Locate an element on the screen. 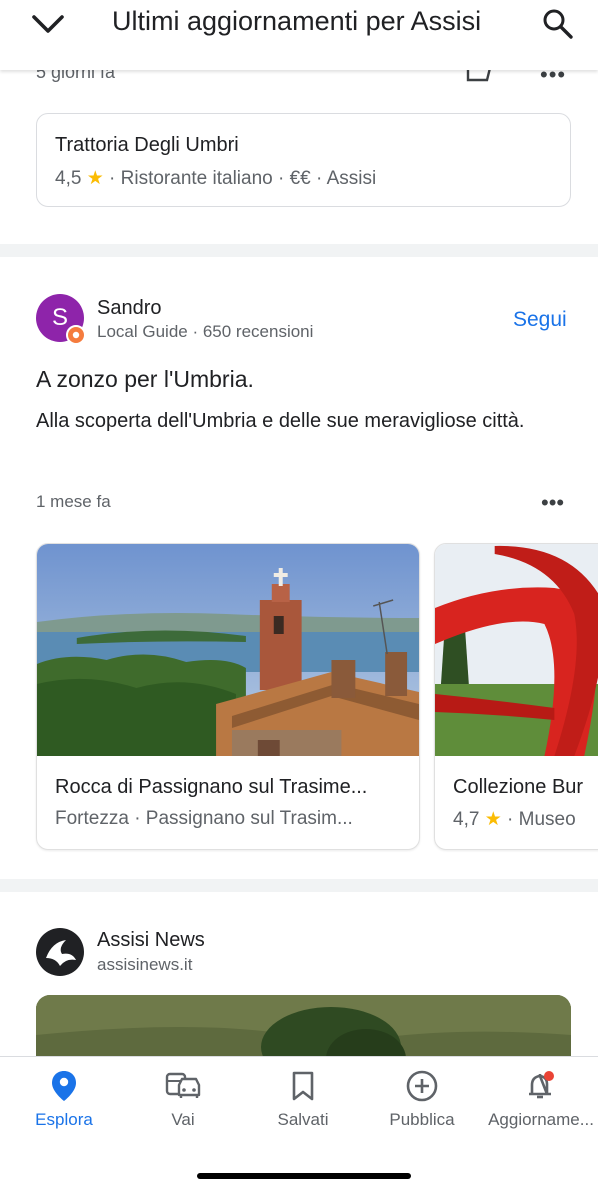  place-meta: 4,7 ★ · Museo is located at coordinates (514, 819).